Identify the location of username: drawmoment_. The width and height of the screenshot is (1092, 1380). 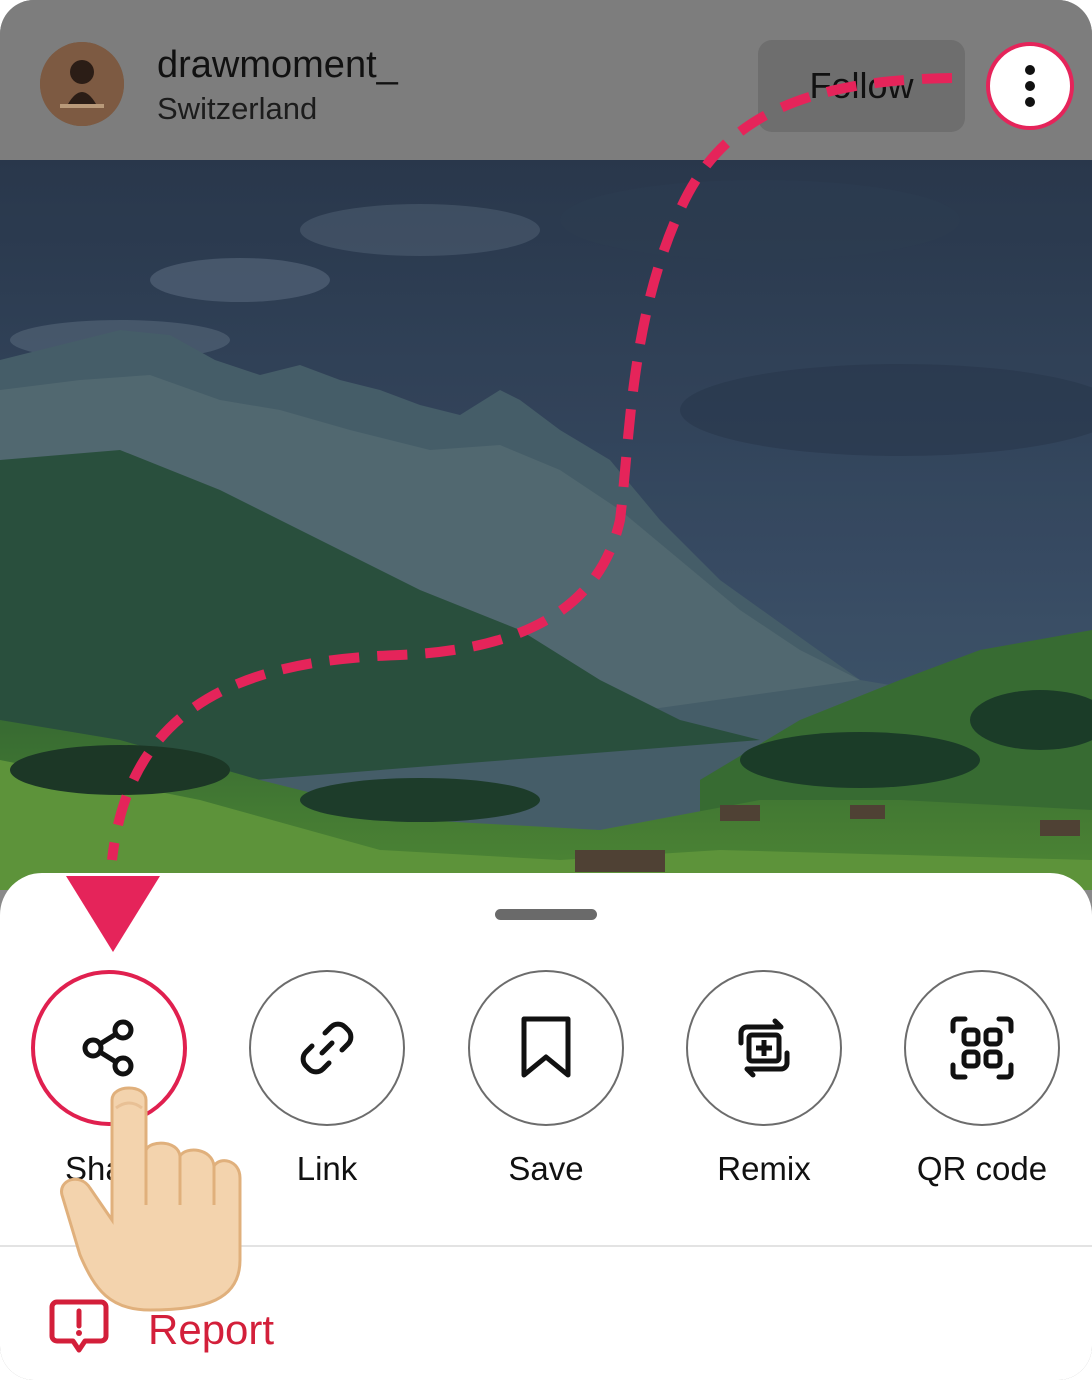
(277, 65).